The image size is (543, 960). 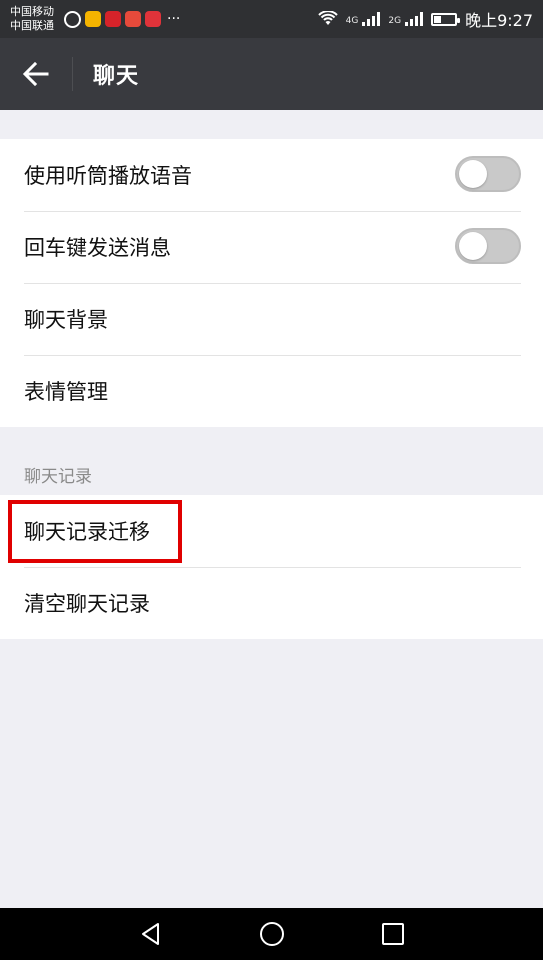 I want to click on status-right: 4G 2G 晚上9:27, so click(x=425, y=19).